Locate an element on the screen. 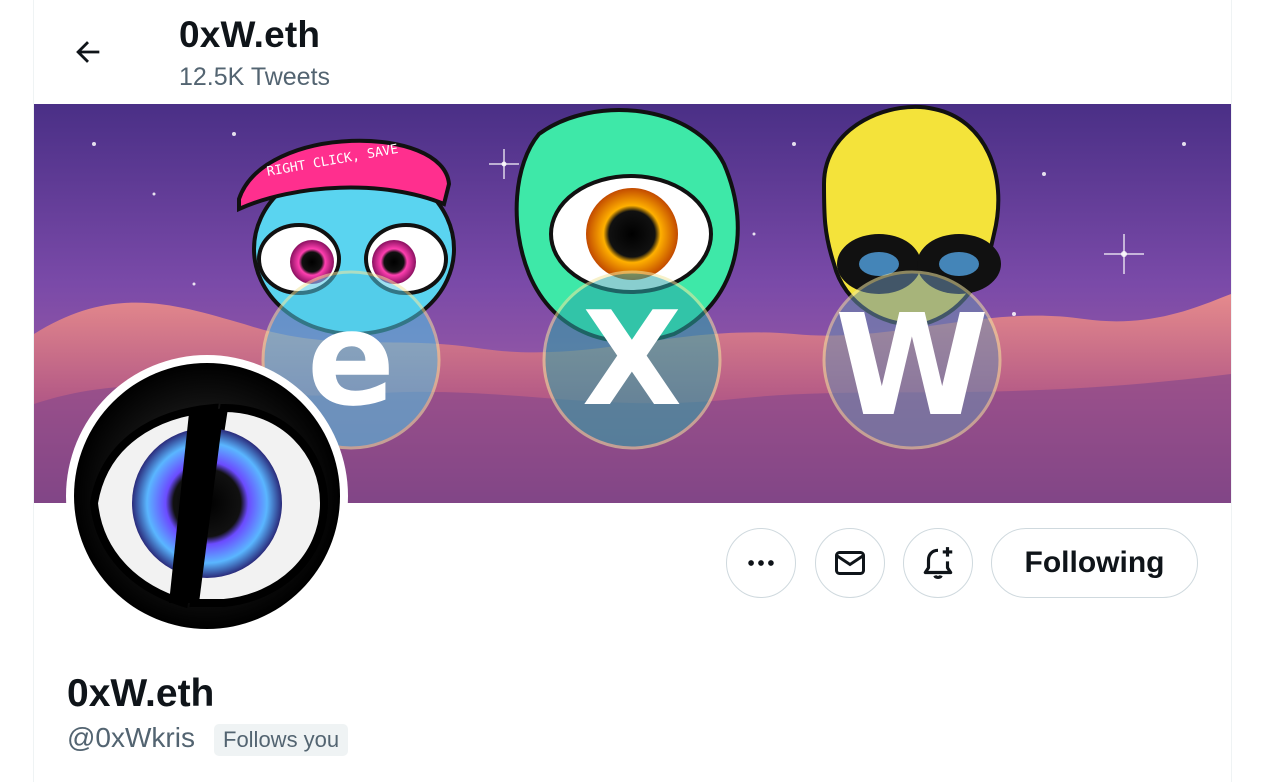 The width and height of the screenshot is (1262, 782). following-button: Following is located at coordinates (1094, 563).